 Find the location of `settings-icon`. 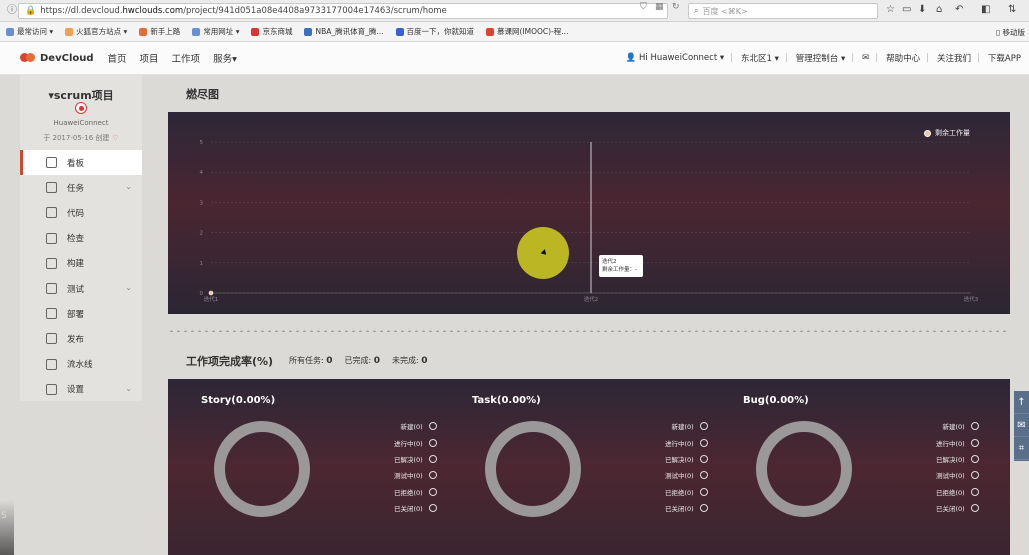

settings-icon is located at coordinates (51, 389).